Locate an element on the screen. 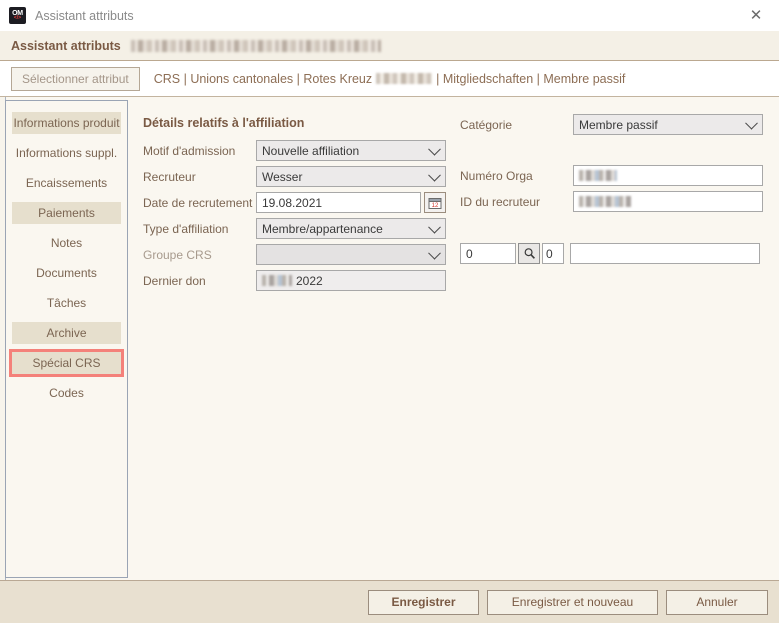 This screenshot has width=779, height=623. id-recruteur-input is located at coordinates (668, 201).